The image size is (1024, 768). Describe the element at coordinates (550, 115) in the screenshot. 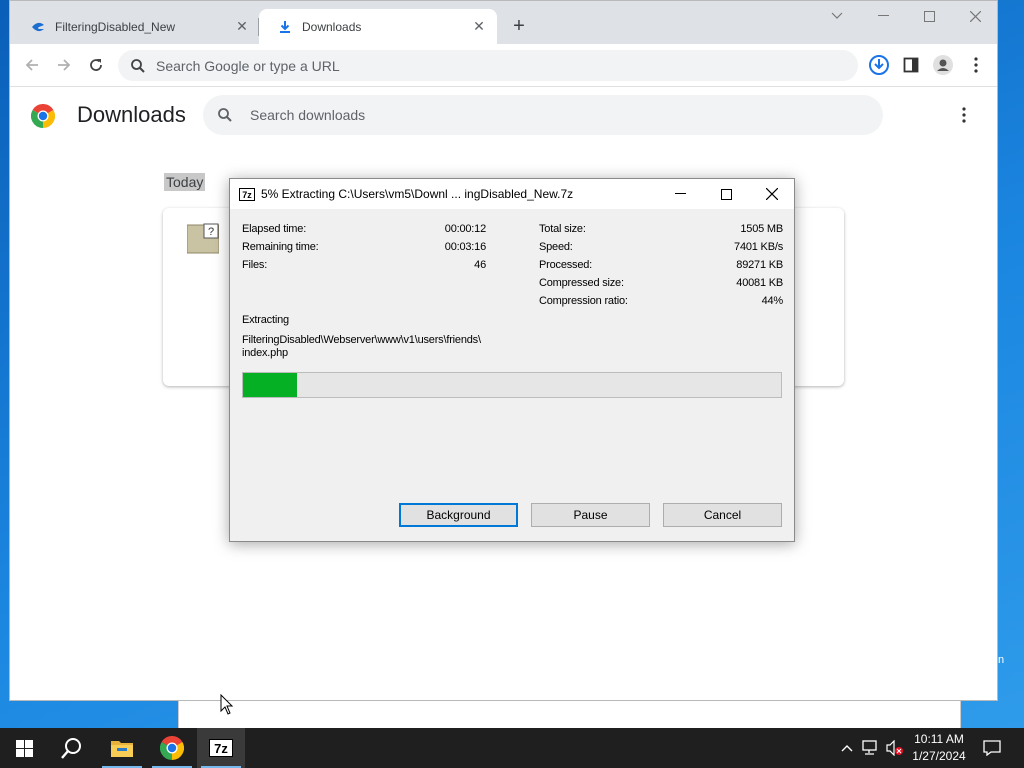

I see `downloads-search-input` at that location.